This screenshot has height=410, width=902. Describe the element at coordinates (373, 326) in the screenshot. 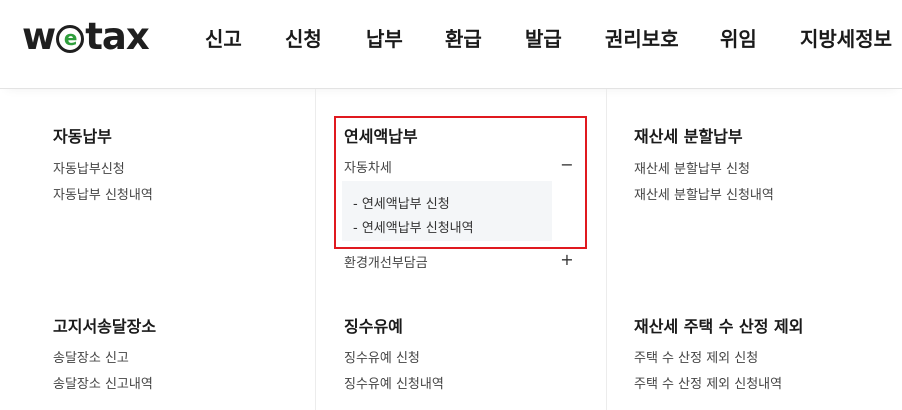

I see `deferral-title: 징수유예` at that location.